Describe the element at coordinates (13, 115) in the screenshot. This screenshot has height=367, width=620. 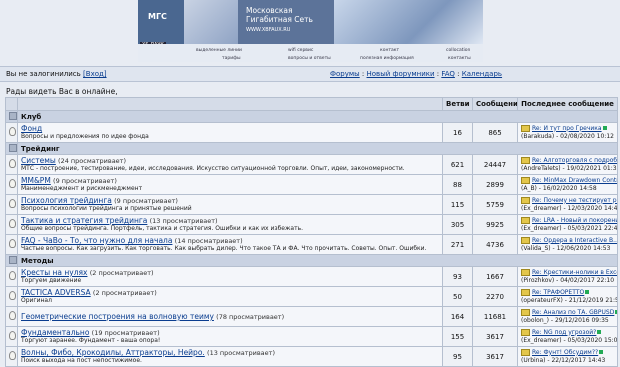
I see `category-icon` at that location.